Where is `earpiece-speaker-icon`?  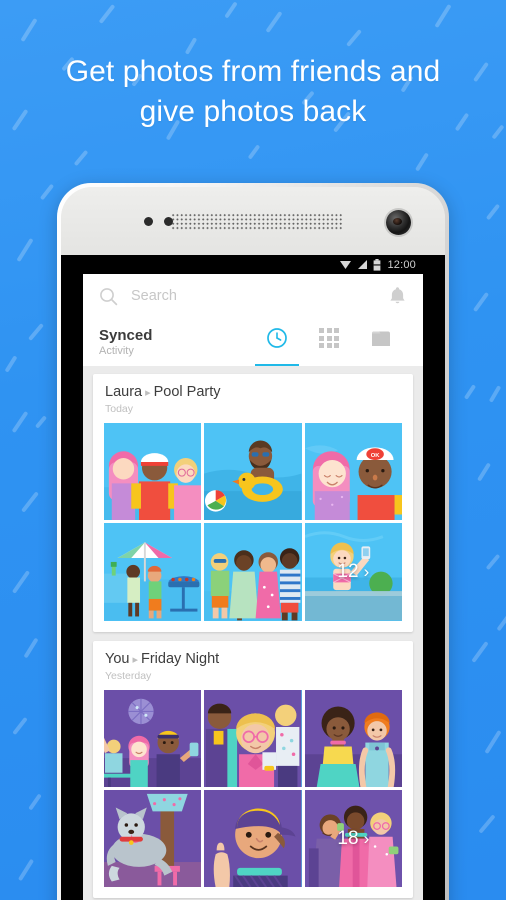 earpiece-speaker-icon is located at coordinates (257, 222).